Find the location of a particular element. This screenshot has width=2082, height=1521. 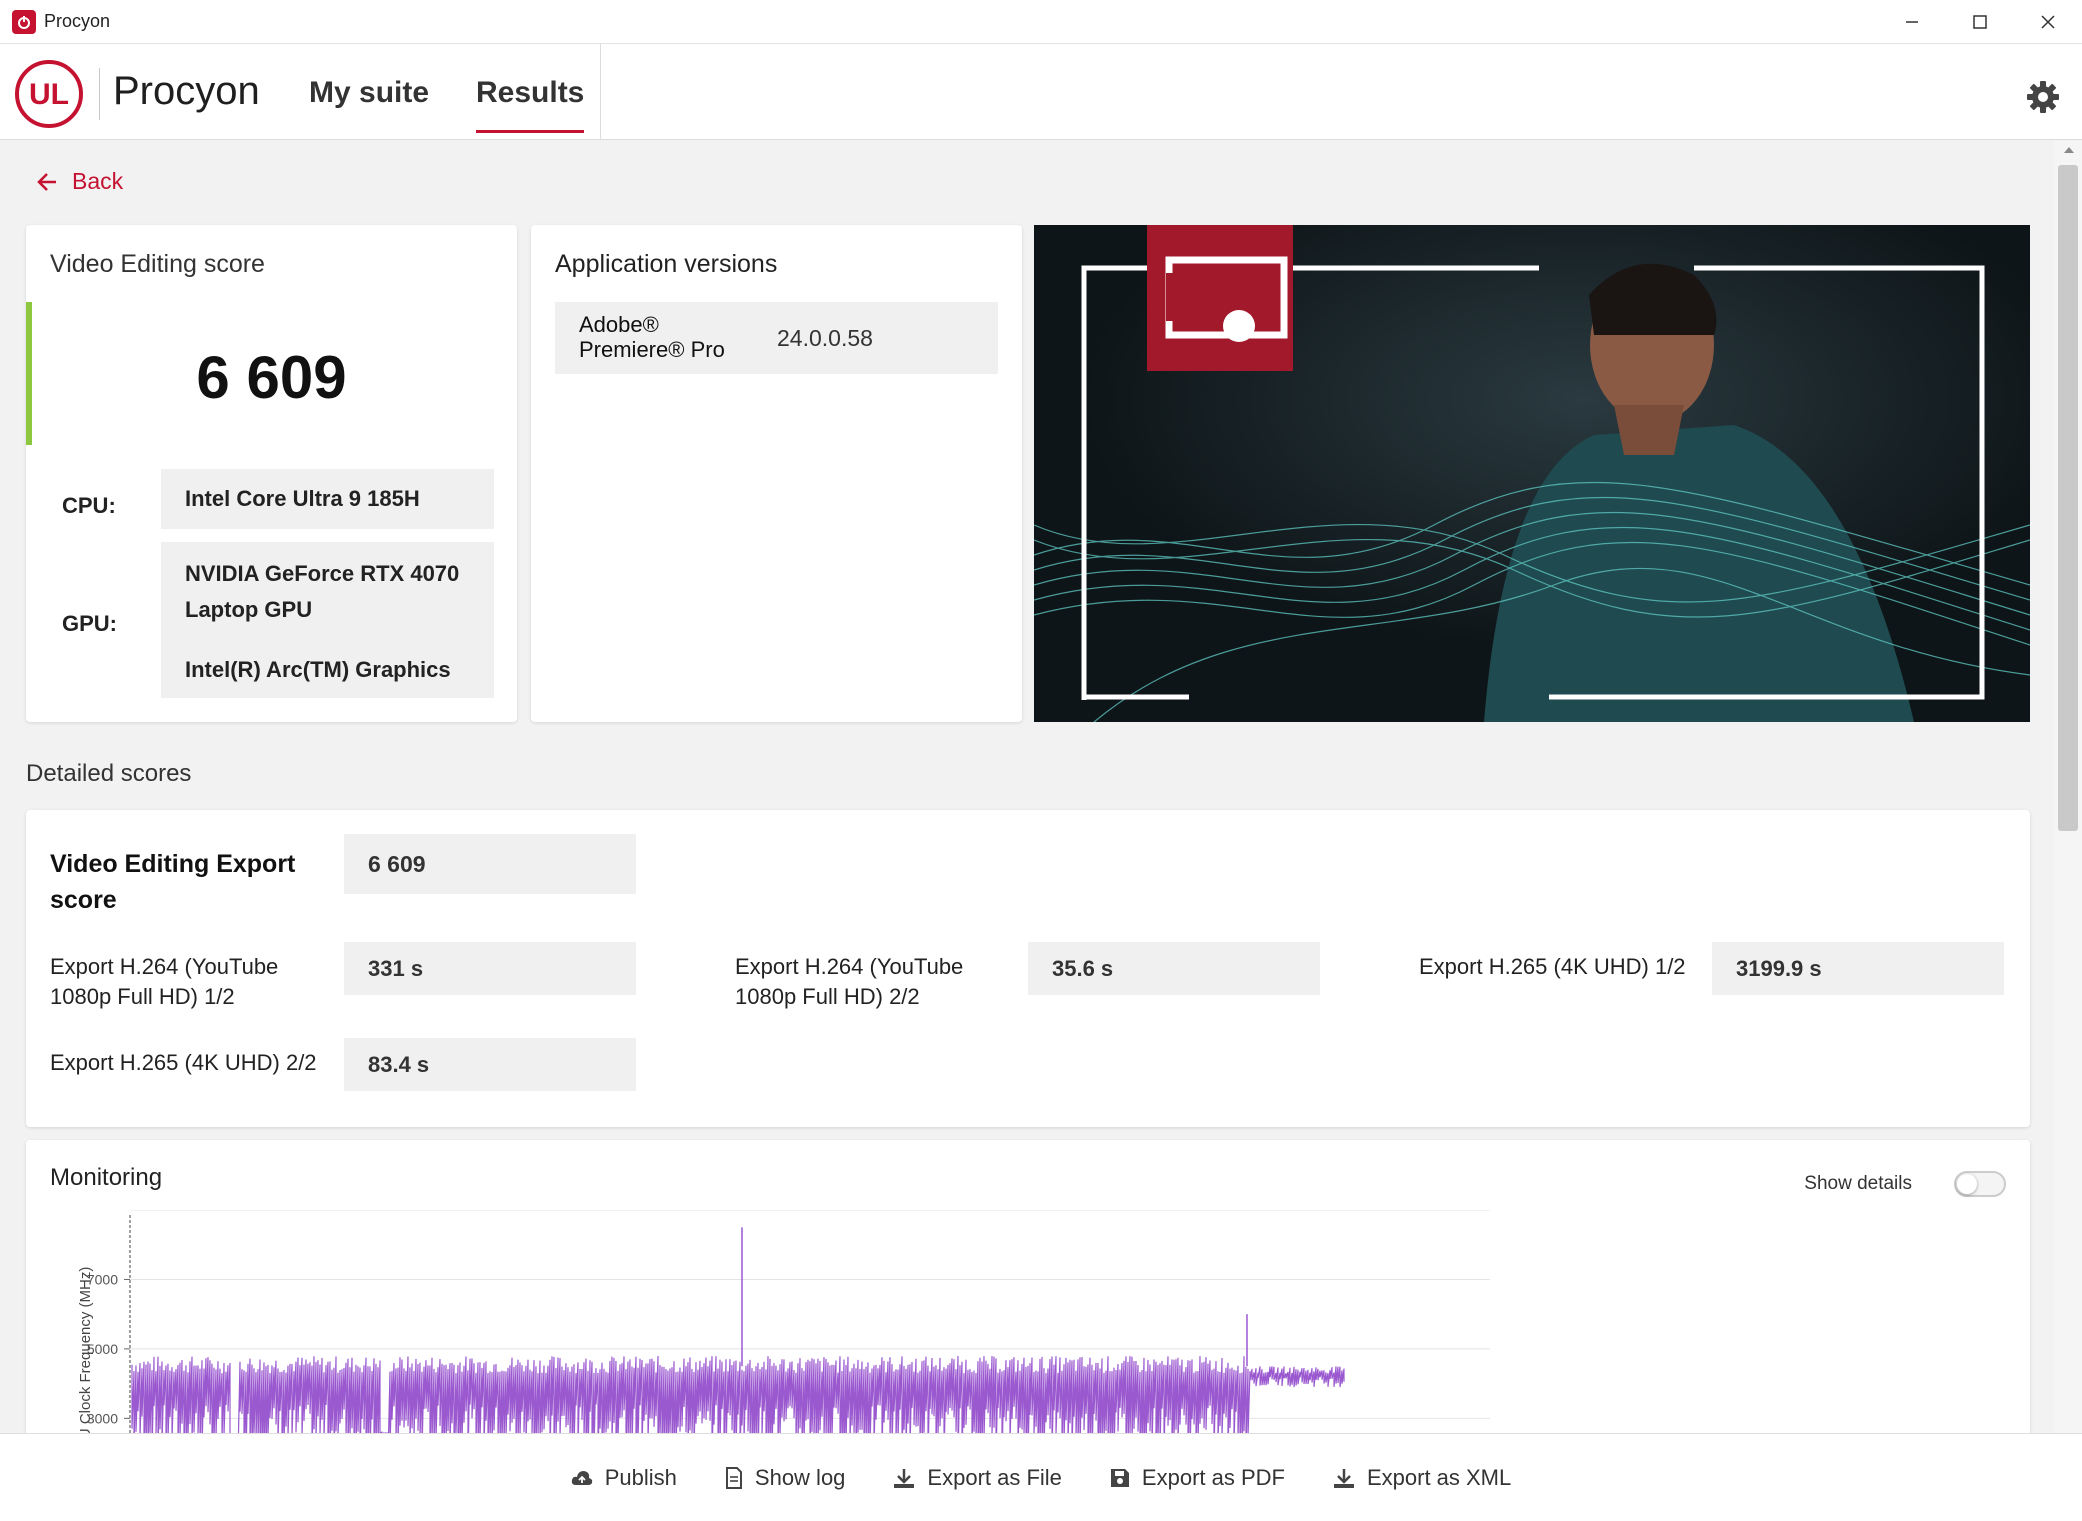

detail-value-2: 35.6 s is located at coordinates (1174, 968).